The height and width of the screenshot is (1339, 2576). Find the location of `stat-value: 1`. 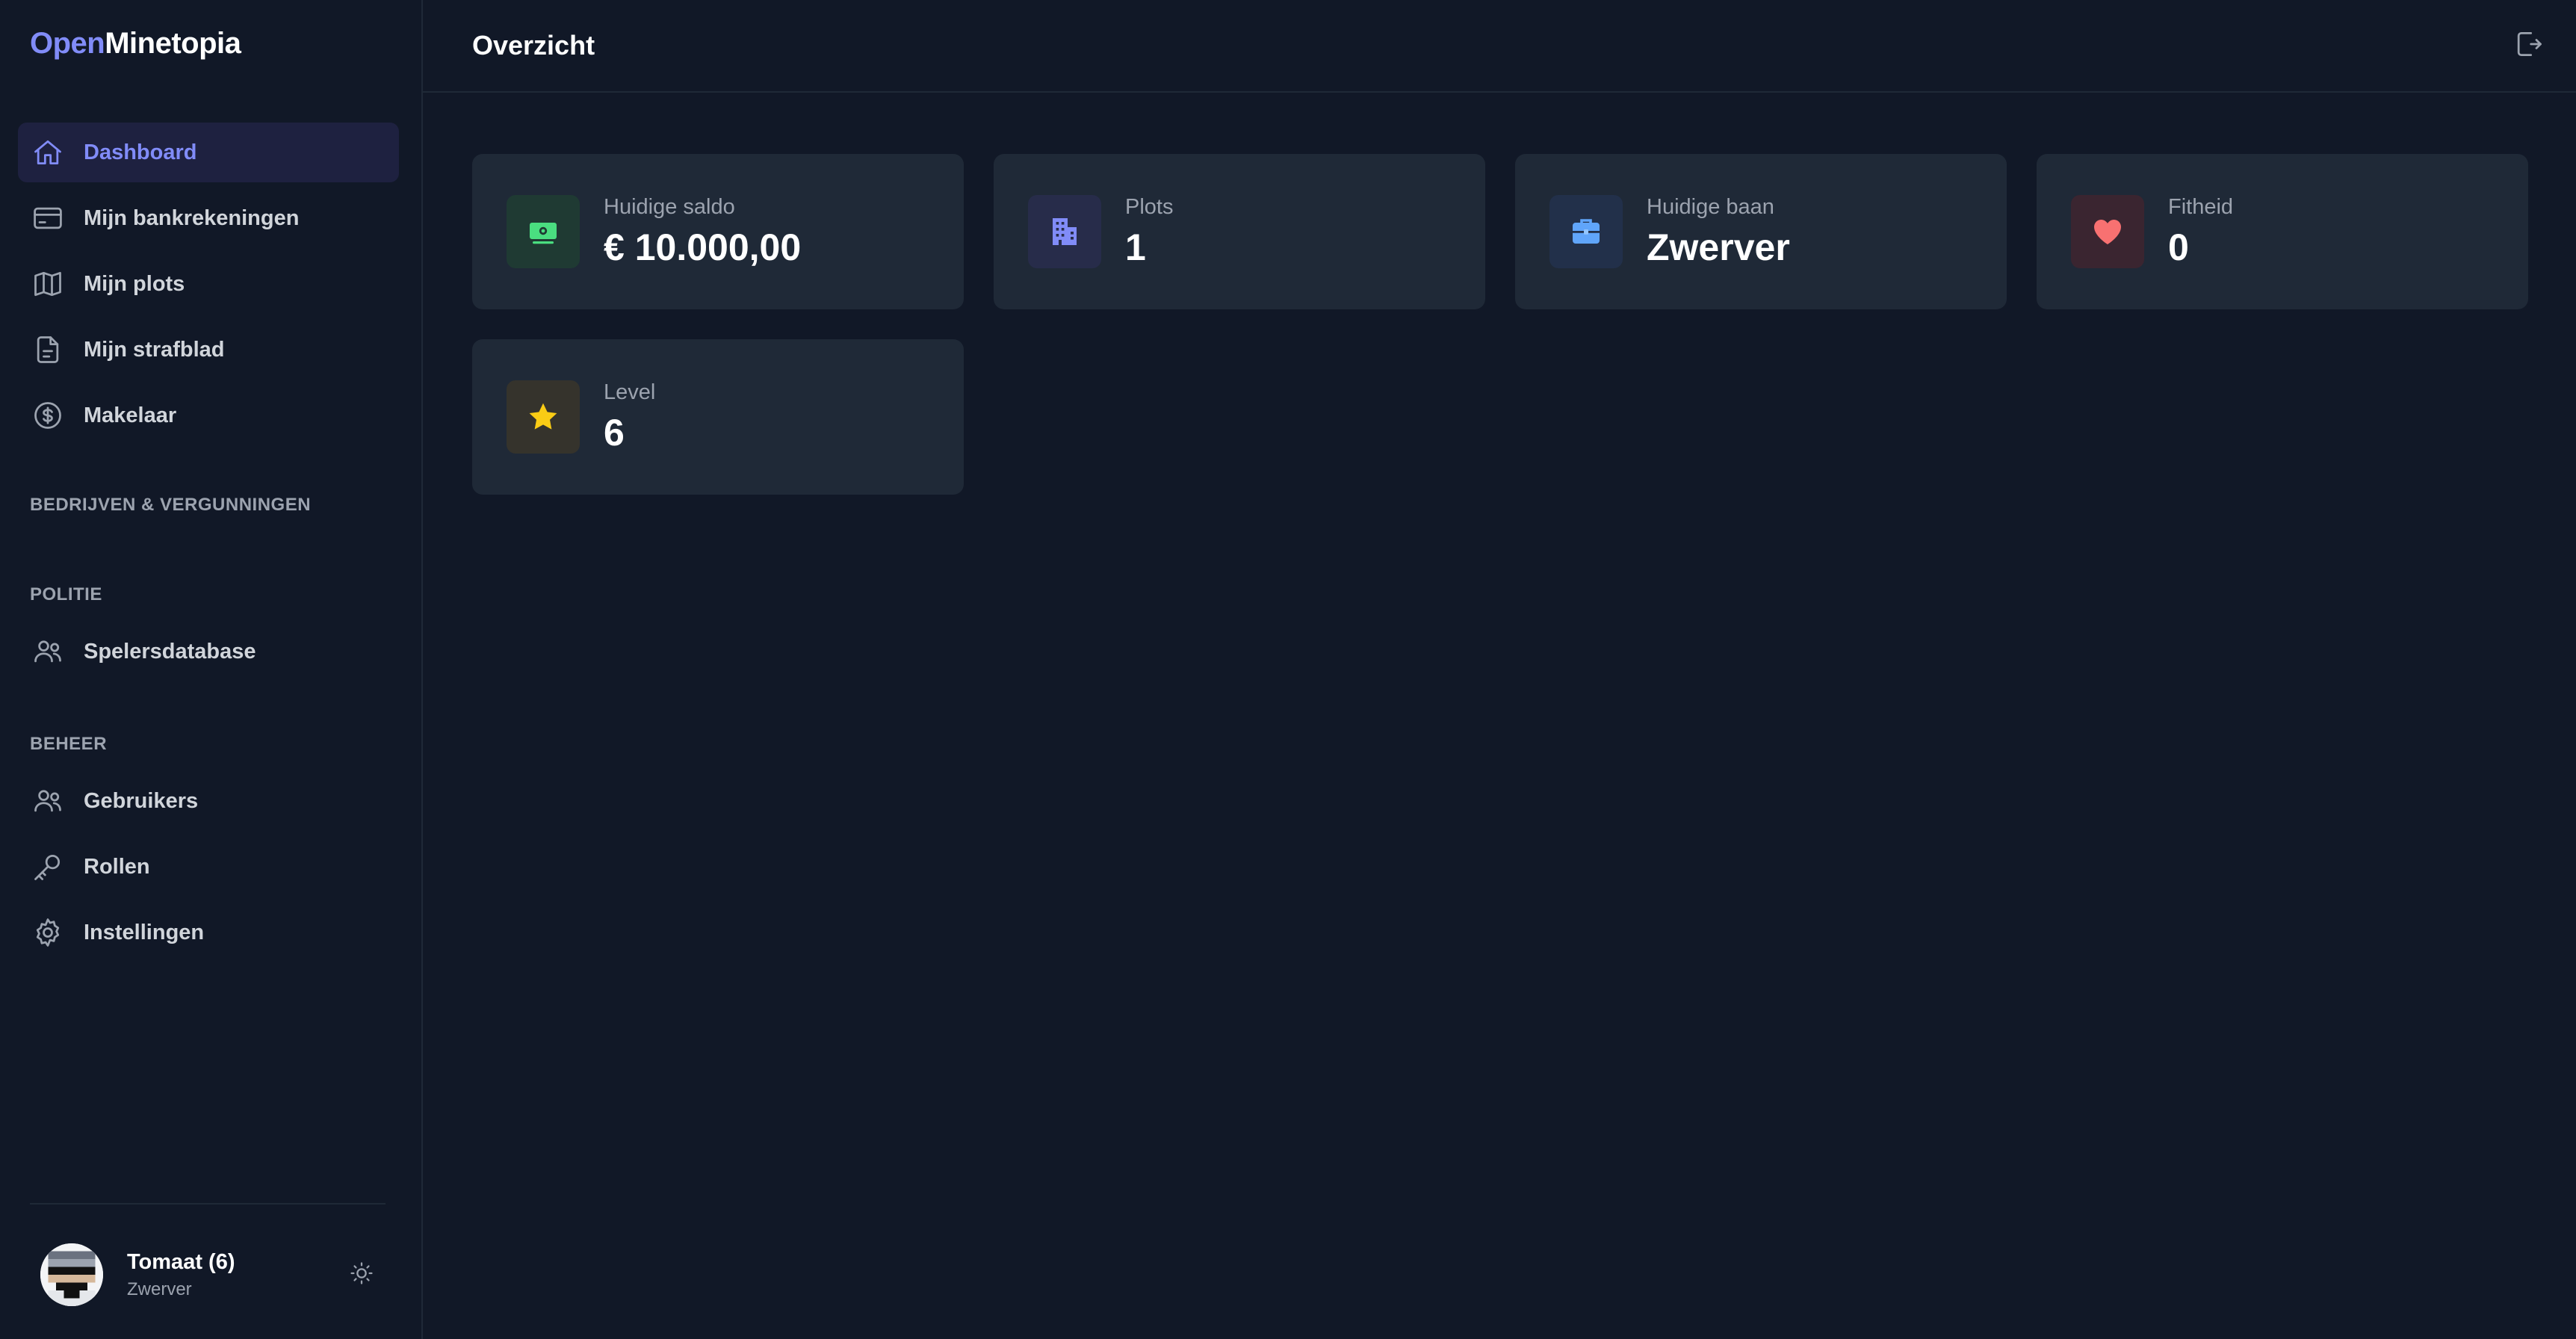

stat-value: 1 is located at coordinates (1135, 247).